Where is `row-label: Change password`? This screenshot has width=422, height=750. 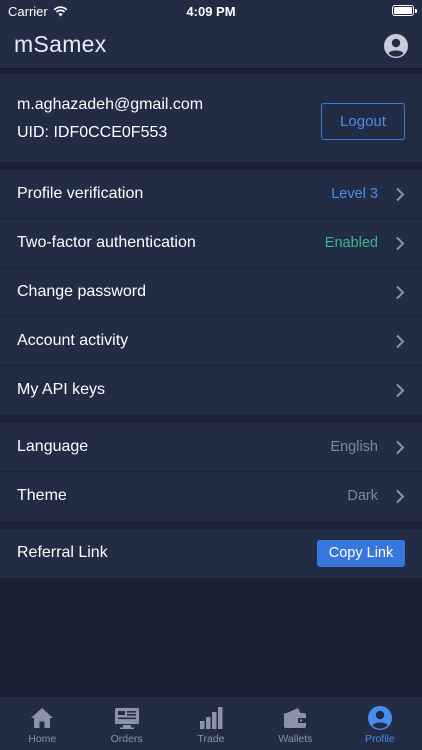 row-label: Change password is located at coordinates (81, 291).